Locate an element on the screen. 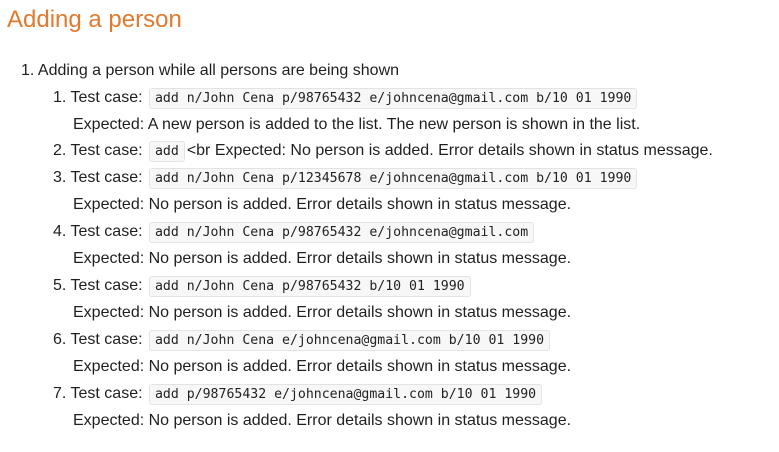 This screenshot has width=779, height=452. test-case-number: 3. is located at coordinates (60, 177).